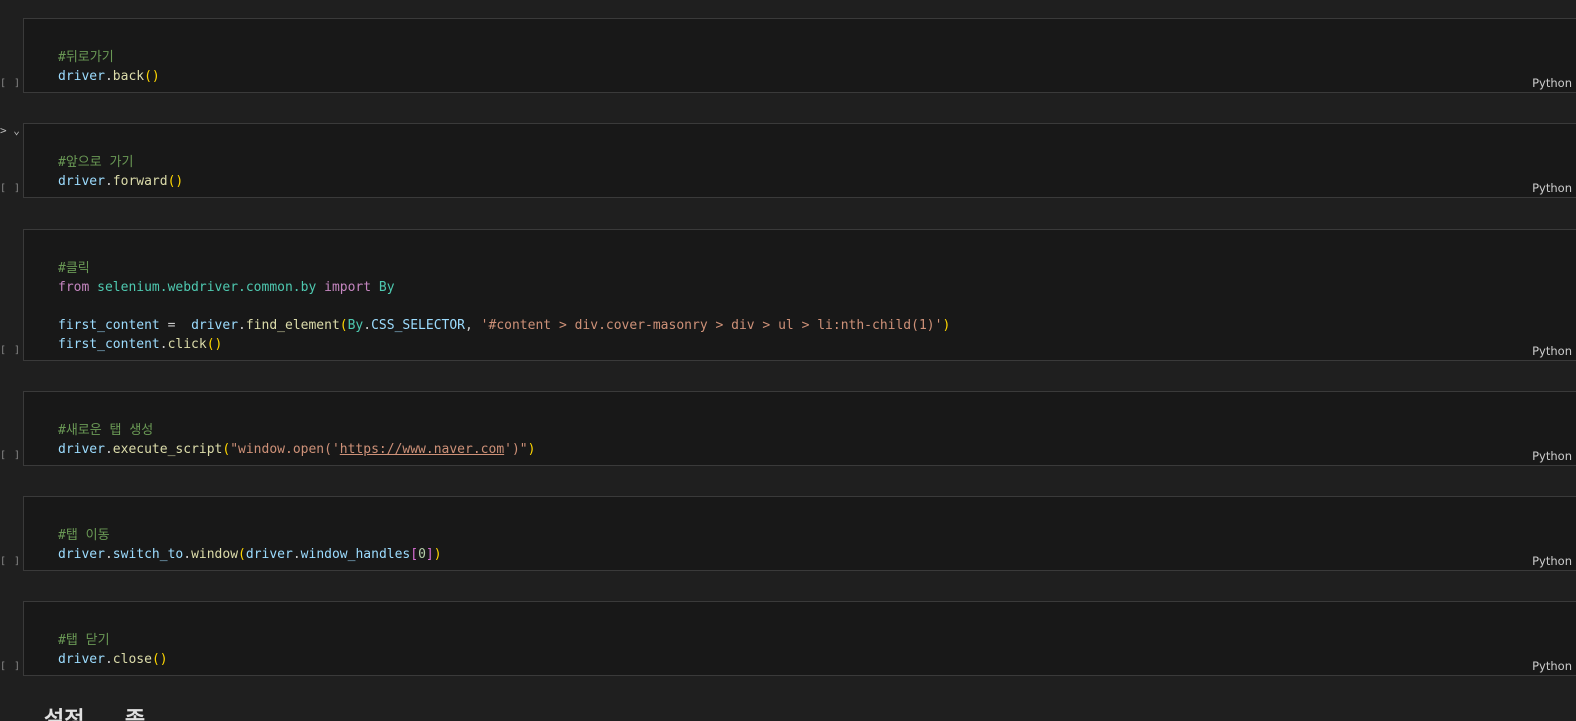 Image resolution: width=1576 pixels, height=721 pixels. Describe the element at coordinates (386, 287) in the screenshot. I see `imported-name: By` at that location.